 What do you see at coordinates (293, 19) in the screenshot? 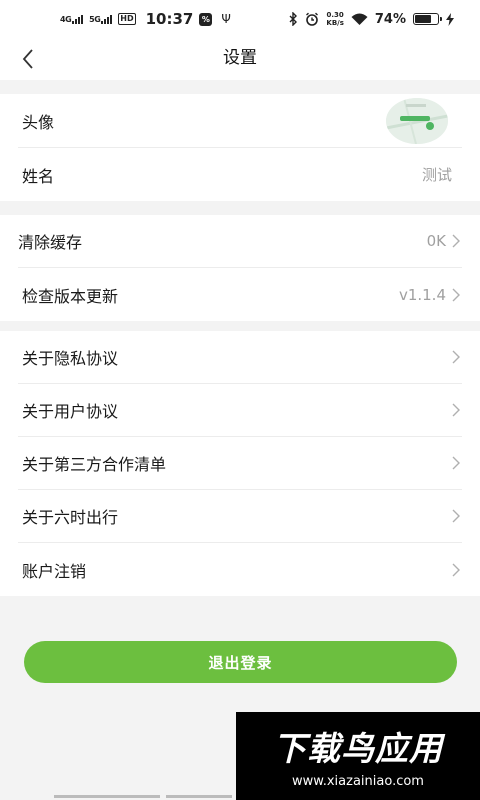
I see `bluetooth-icon` at bounding box center [293, 19].